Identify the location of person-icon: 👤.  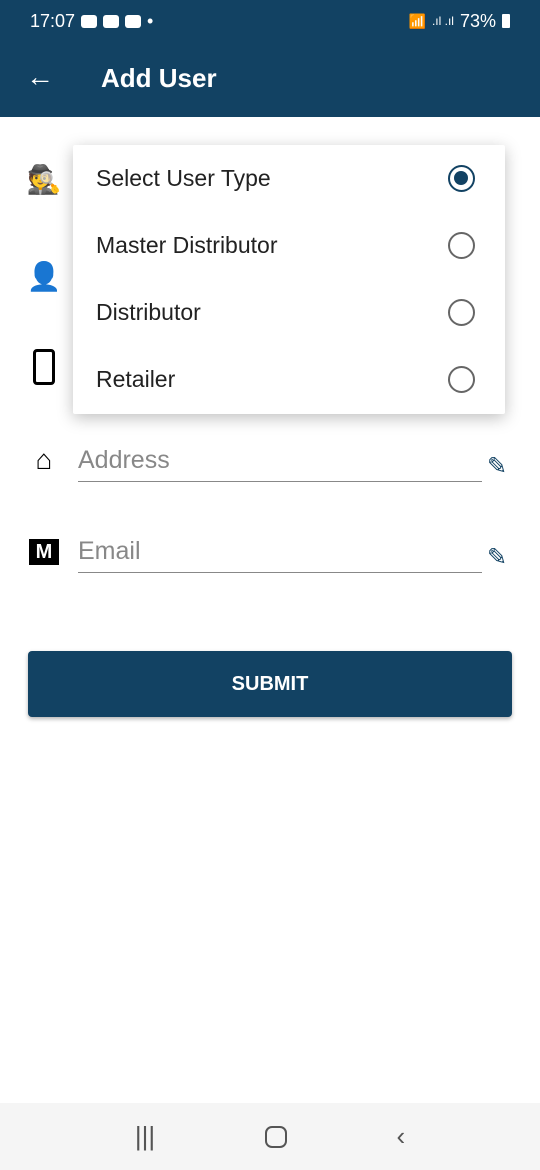
(44, 276).